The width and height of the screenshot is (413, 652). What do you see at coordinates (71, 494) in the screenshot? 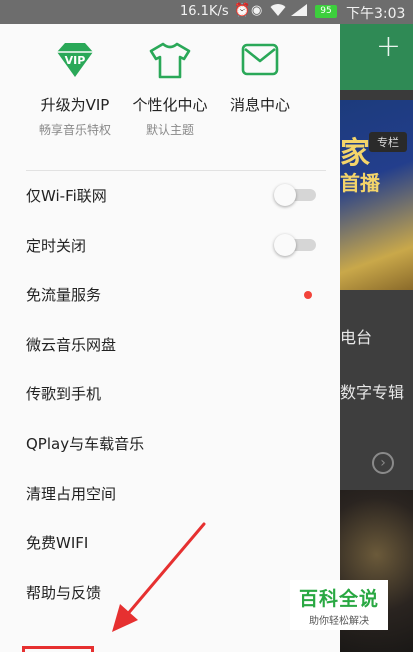
I see `menu-item-label: 清理占用空间` at bounding box center [71, 494].